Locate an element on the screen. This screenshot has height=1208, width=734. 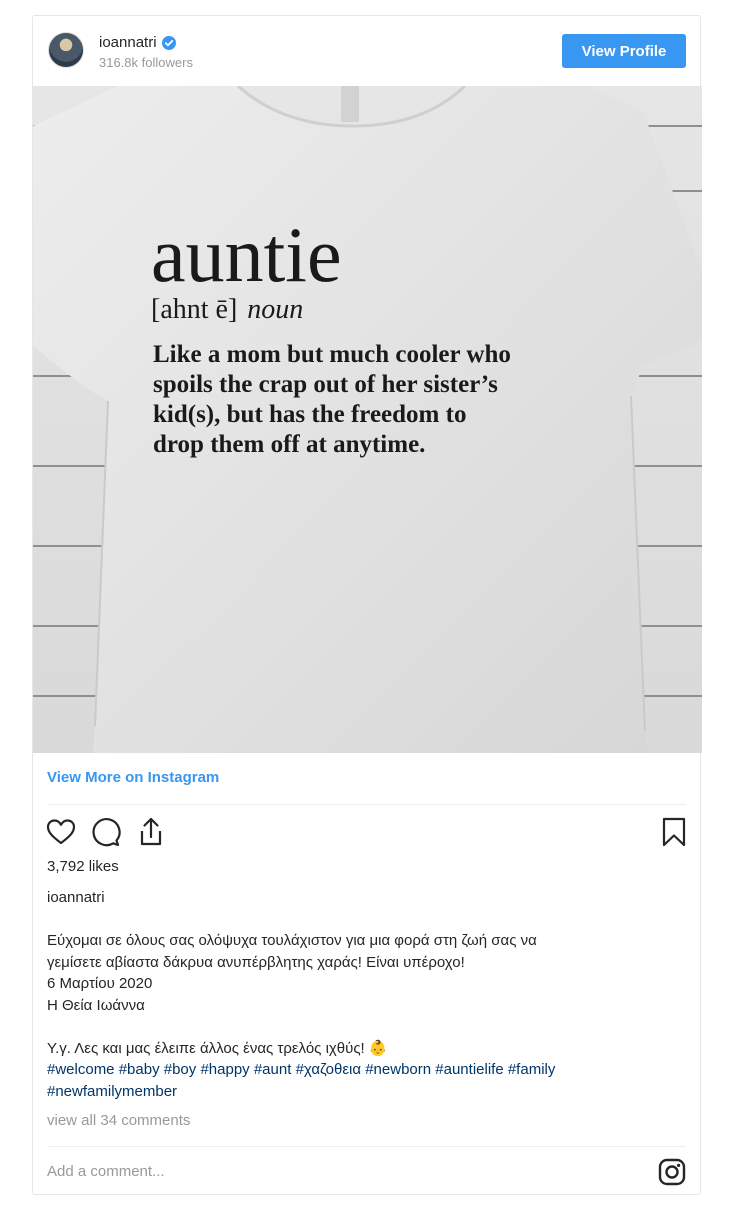
hashtag: #auntielife is located at coordinates (469, 1069).